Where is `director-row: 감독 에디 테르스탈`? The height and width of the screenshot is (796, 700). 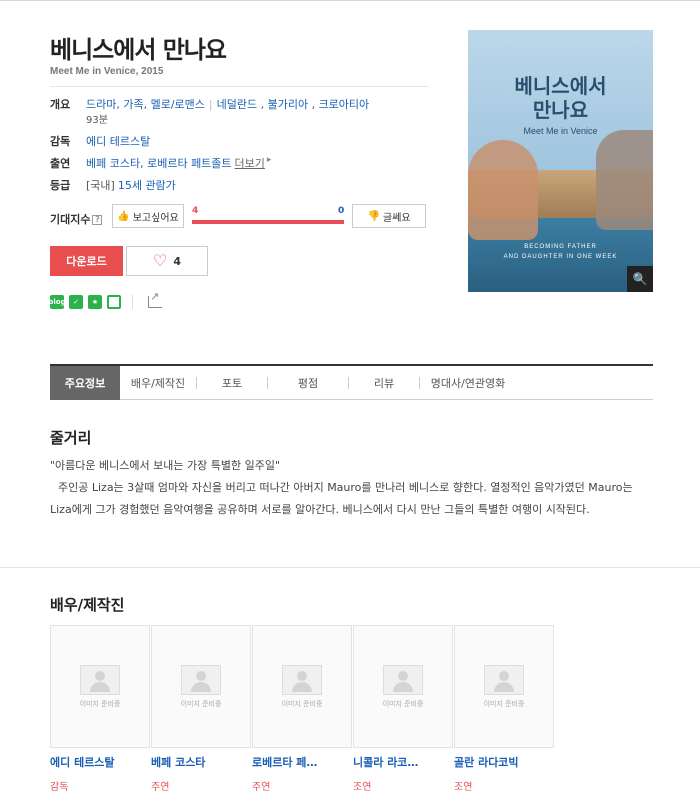 director-row: 감독 에디 테르스탈 is located at coordinates (100, 141).